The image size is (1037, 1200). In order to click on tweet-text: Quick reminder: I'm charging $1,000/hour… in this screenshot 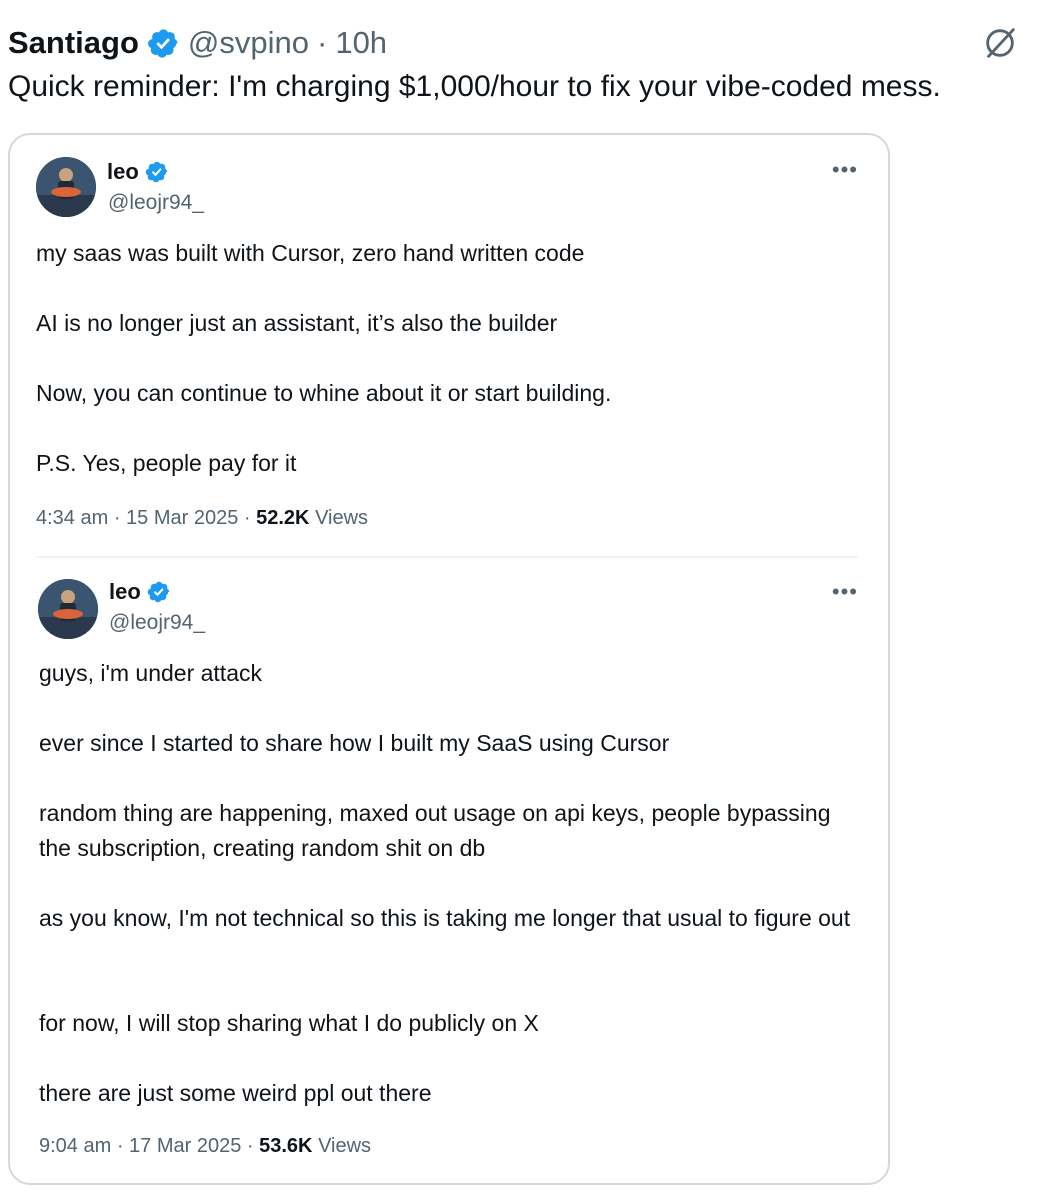, I will do `click(474, 86)`.